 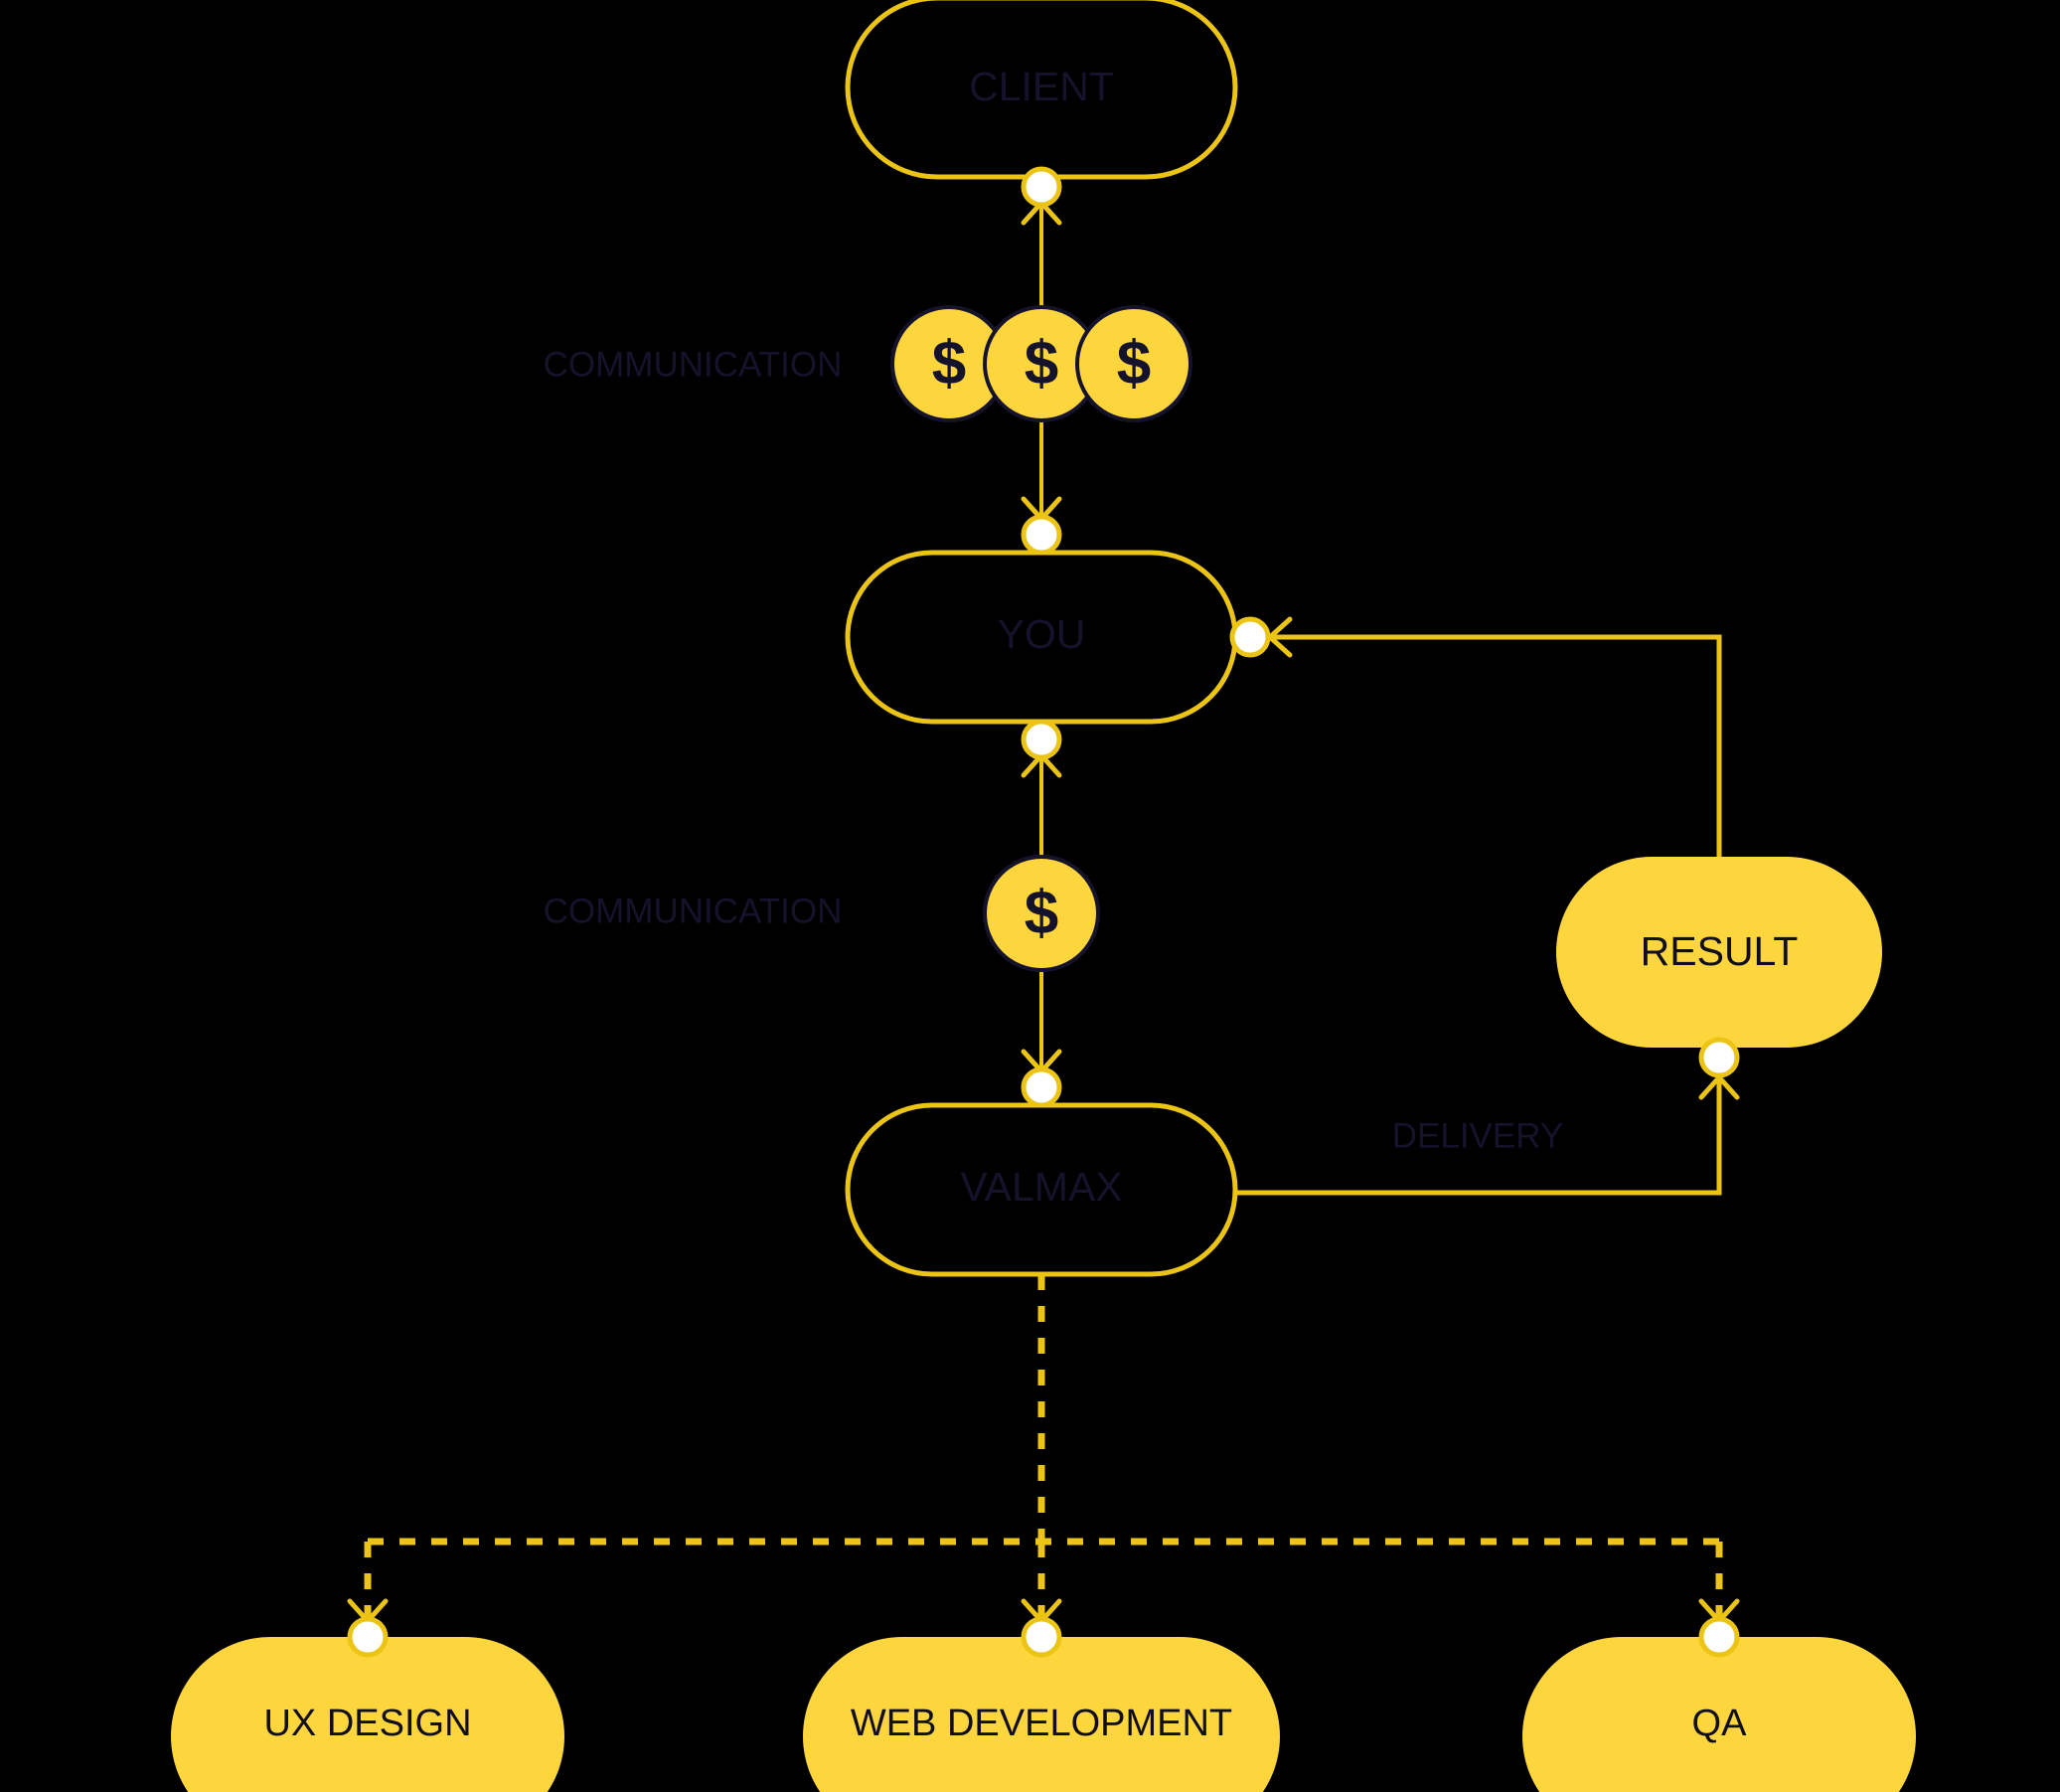 I want to click on edge-result-you, so click(x=1494, y=736).